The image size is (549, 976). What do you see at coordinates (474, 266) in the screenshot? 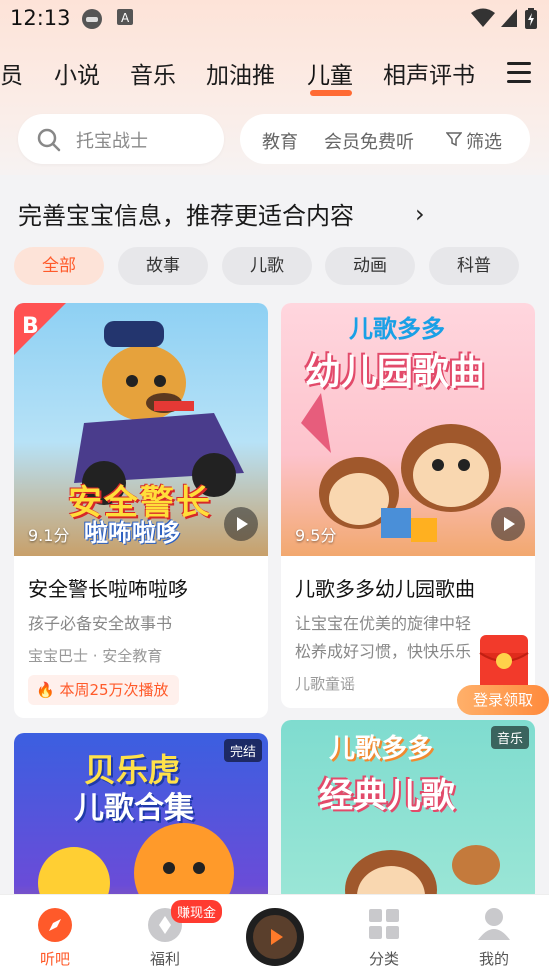
I see `chip-science: 科普` at bounding box center [474, 266].